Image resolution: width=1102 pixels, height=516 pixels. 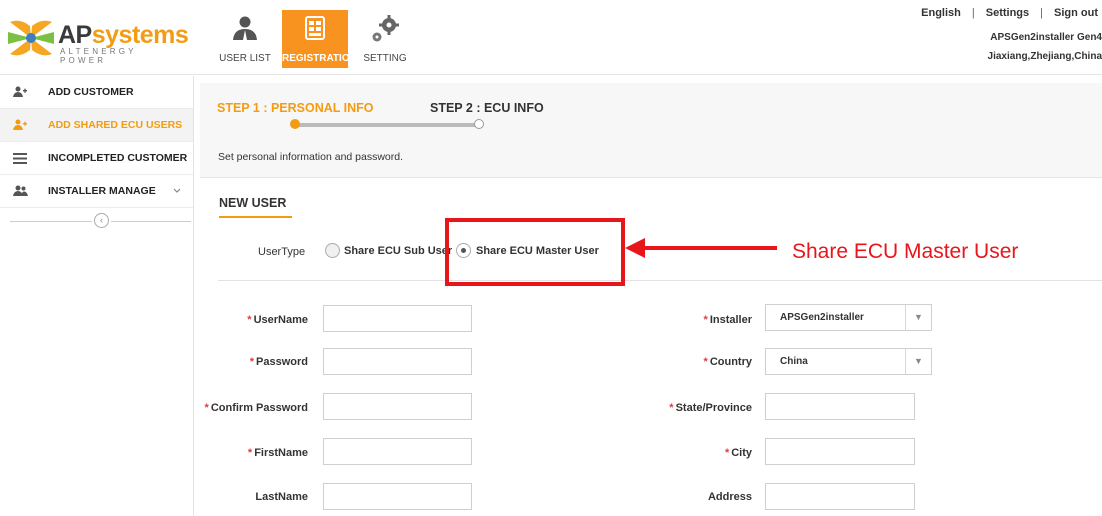 I want to click on step-ecu-info: STEP 2 : ECU INFO, so click(x=487, y=108).